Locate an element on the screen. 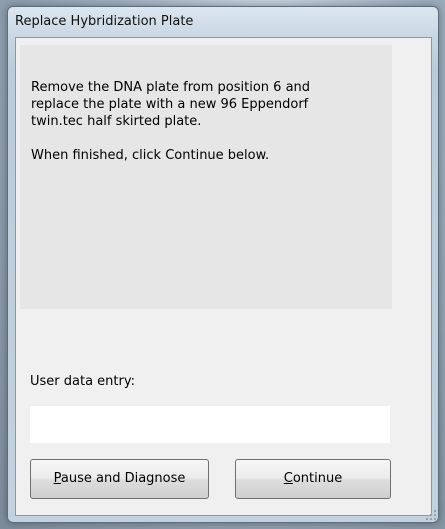  pause-and-diagnose-button: Pause and Diagnose is located at coordinates (119, 479).